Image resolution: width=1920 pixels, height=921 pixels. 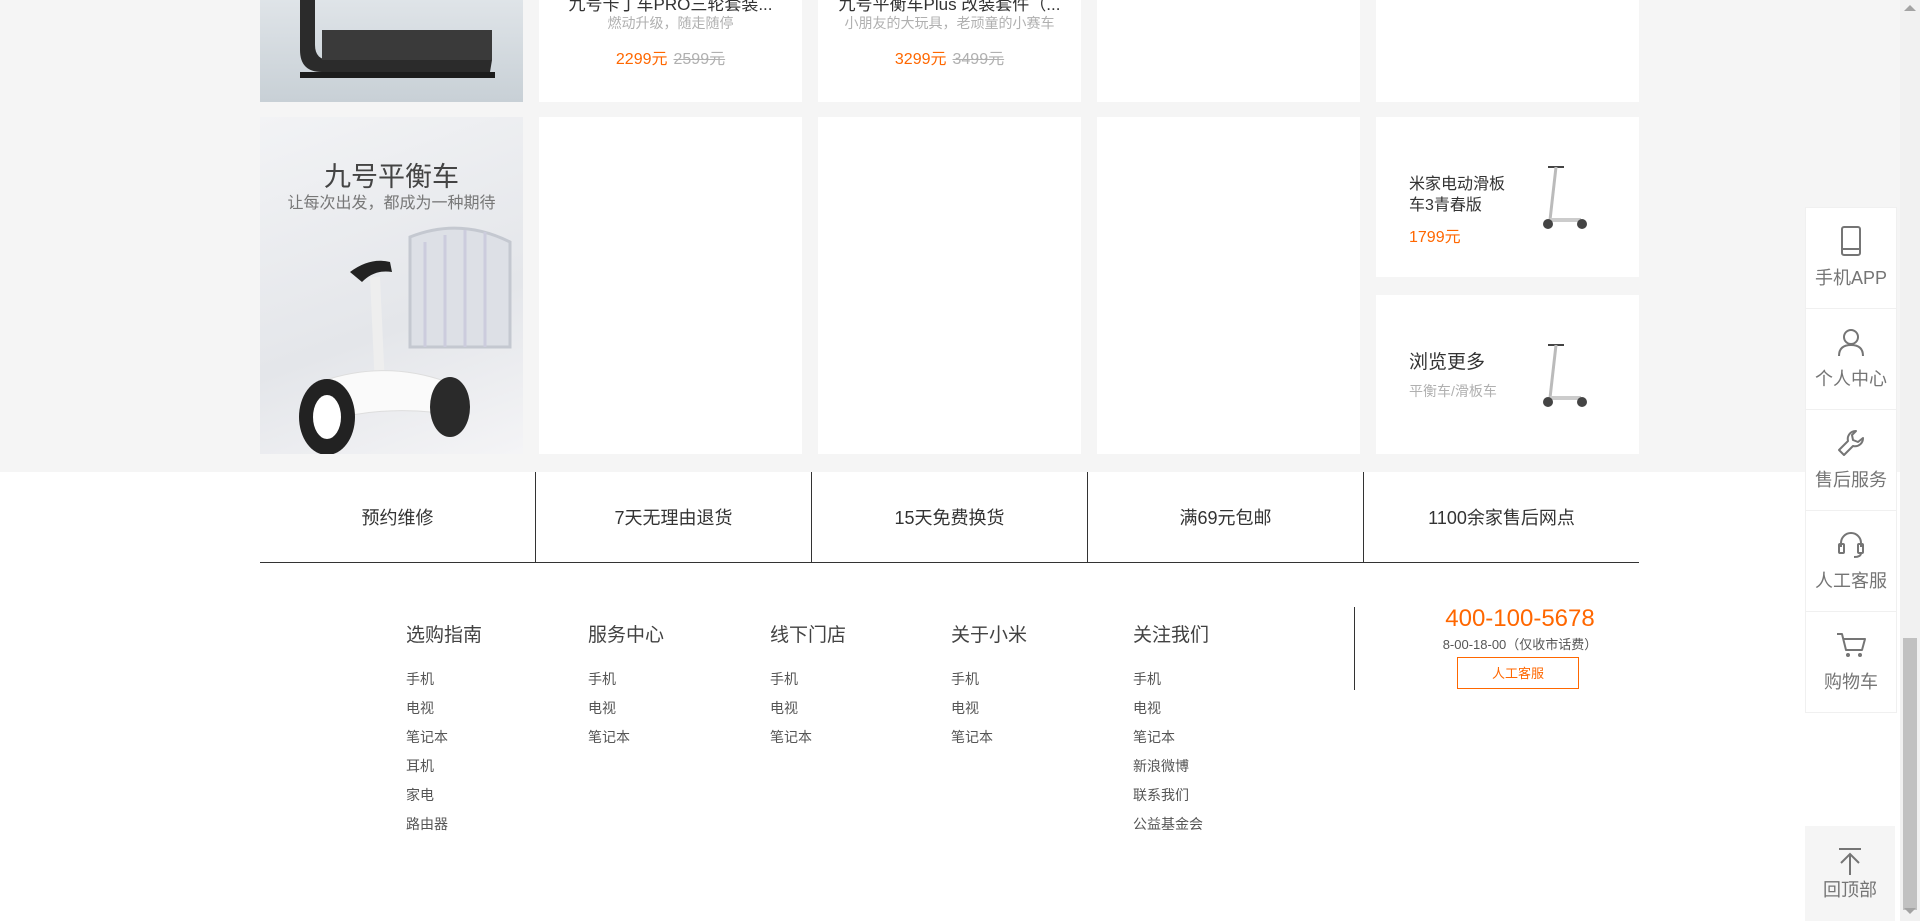 What do you see at coordinates (1171, 824) in the screenshot?
I see `footer-link: 公益基金会` at bounding box center [1171, 824].